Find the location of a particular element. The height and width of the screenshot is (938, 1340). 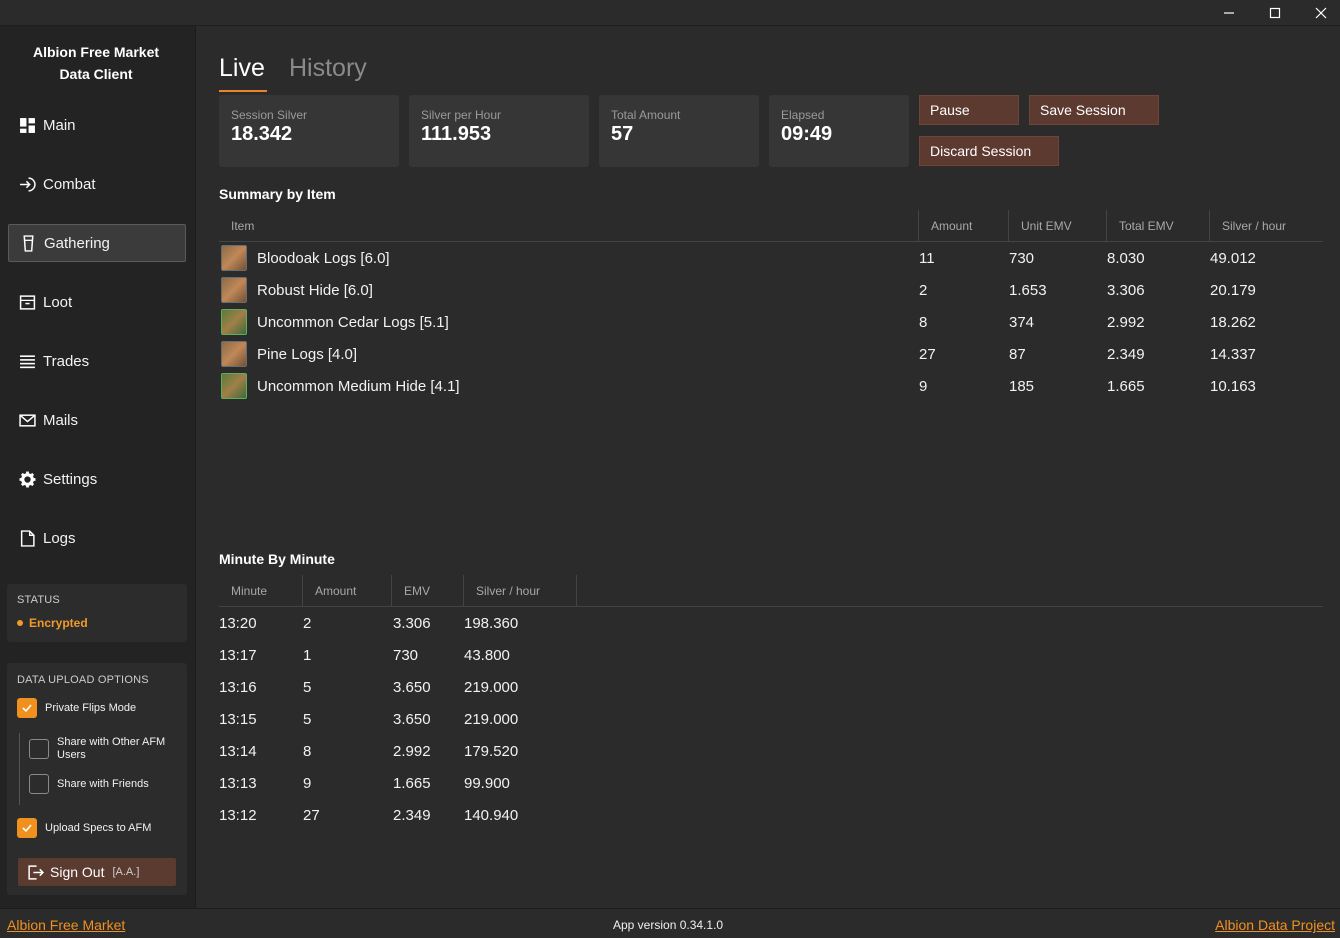

unit-emv-cell: 1.653 is located at coordinates (1028, 290).